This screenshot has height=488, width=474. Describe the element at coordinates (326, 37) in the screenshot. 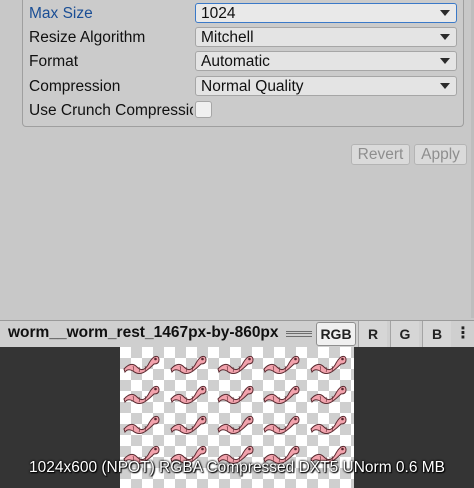

I see `resize-algorithm-dropdown: Mitchell` at that location.